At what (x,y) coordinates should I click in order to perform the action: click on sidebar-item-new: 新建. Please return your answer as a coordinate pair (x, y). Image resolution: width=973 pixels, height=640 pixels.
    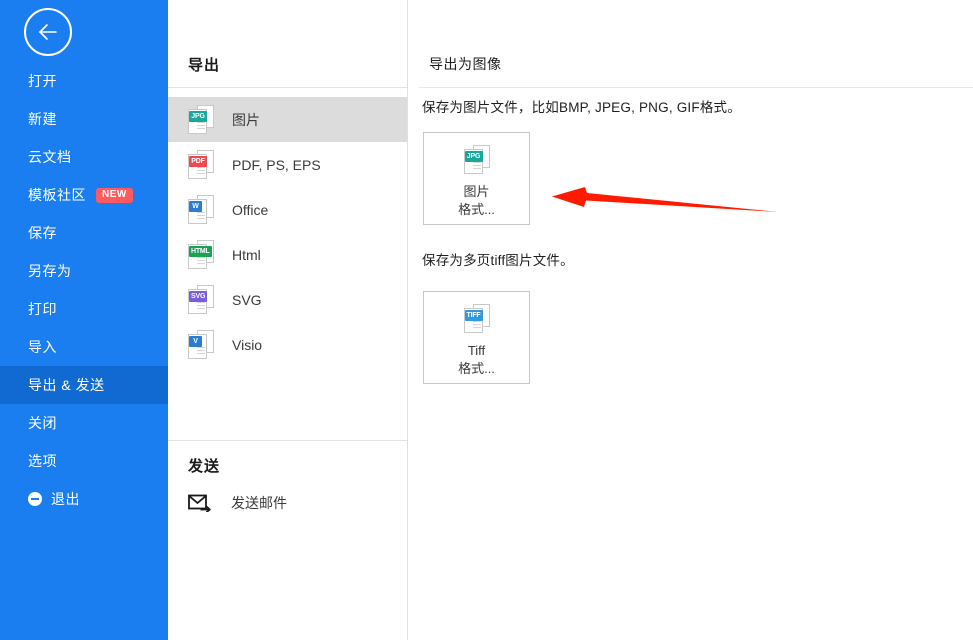
    Looking at the image, I should click on (84, 119).